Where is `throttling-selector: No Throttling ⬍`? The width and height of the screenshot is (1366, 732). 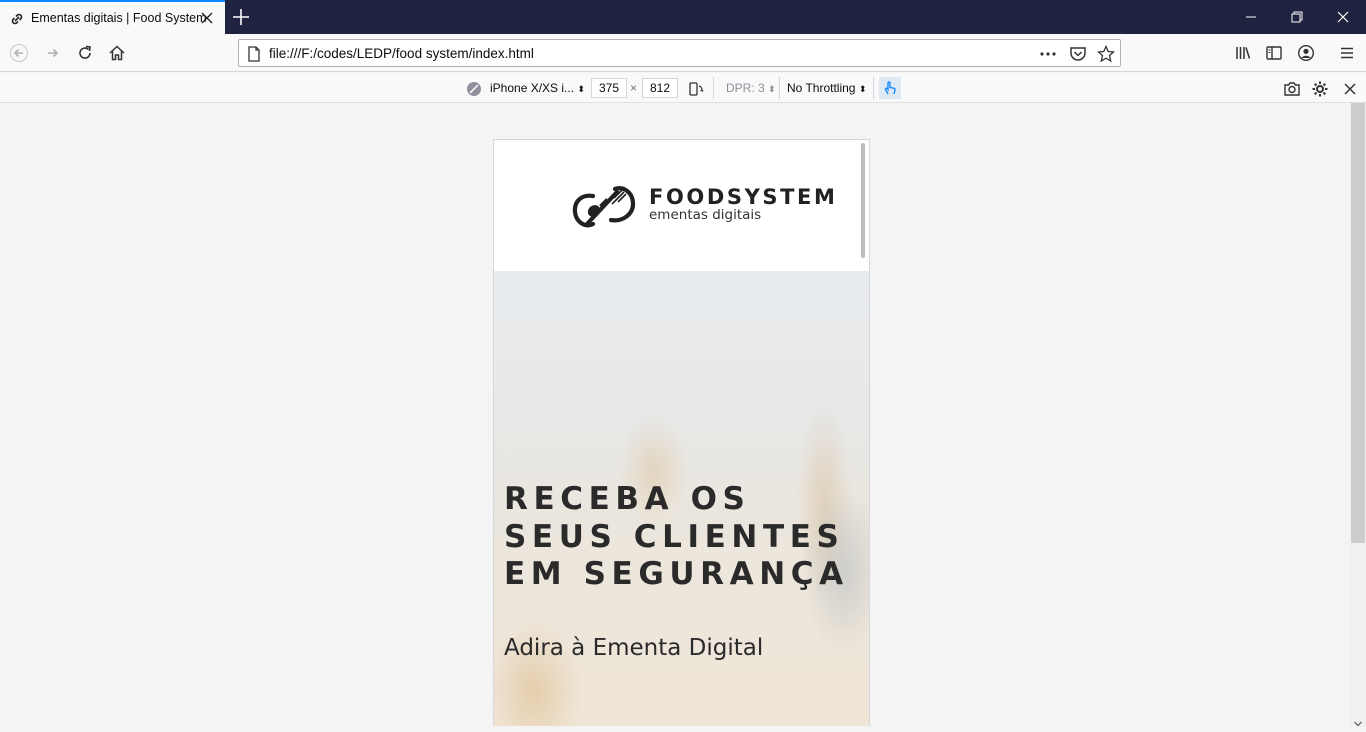
throttling-selector: No Throttling ⬍ is located at coordinates (826, 88).